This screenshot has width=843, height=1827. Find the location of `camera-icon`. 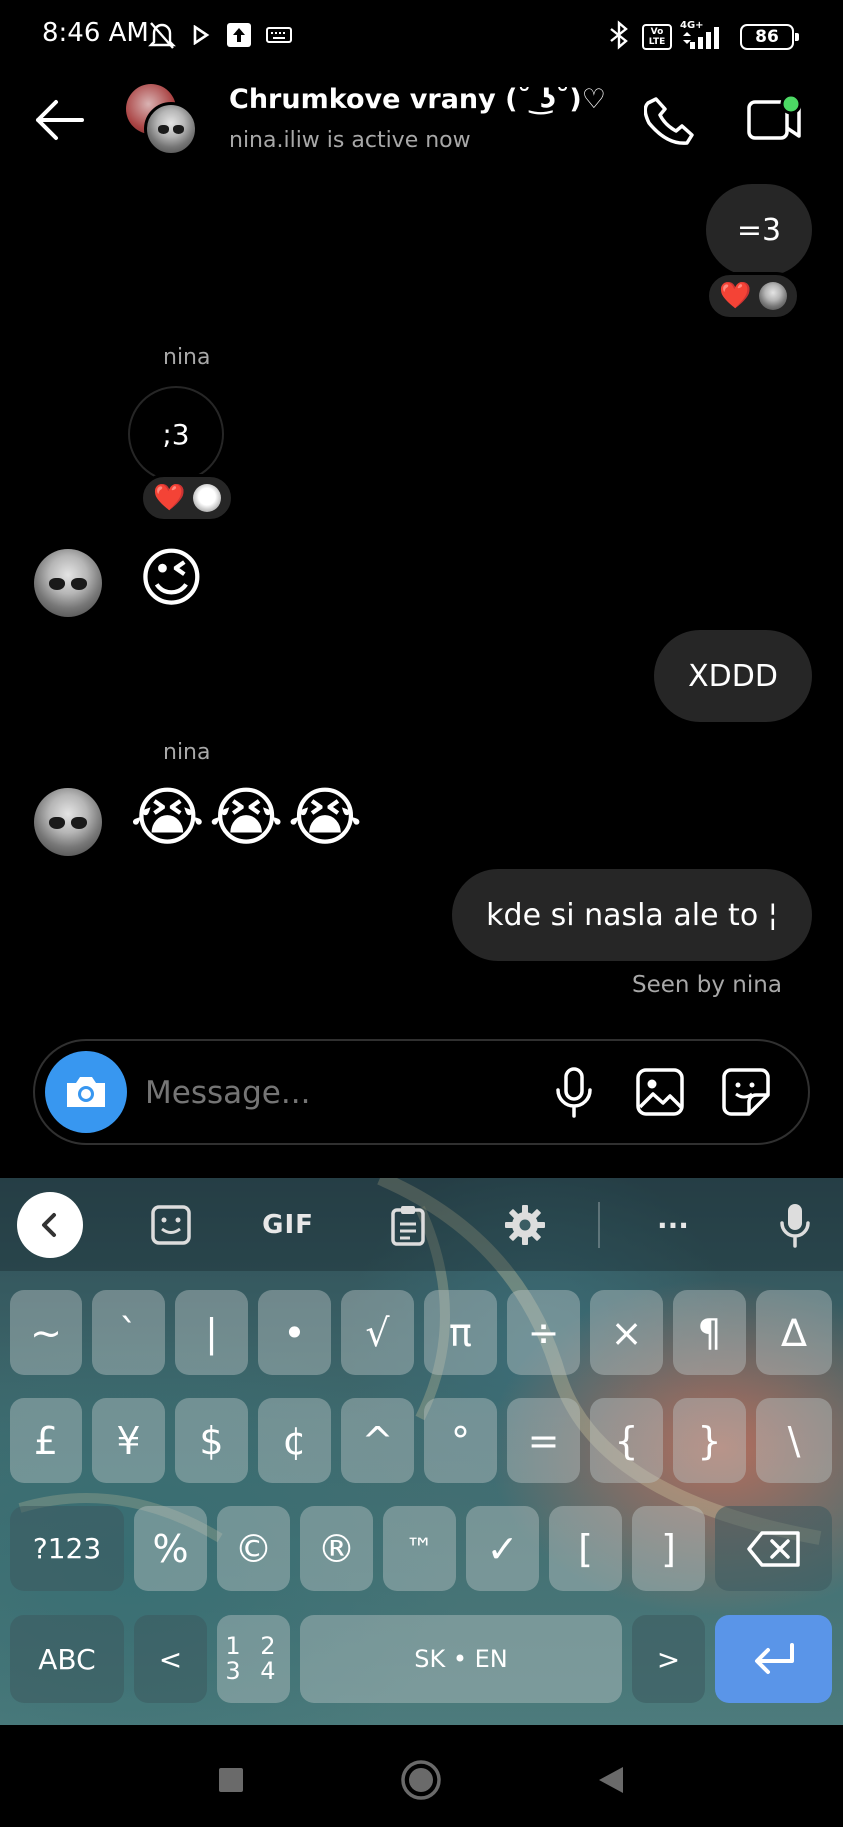

camera-icon is located at coordinates (86, 1092).